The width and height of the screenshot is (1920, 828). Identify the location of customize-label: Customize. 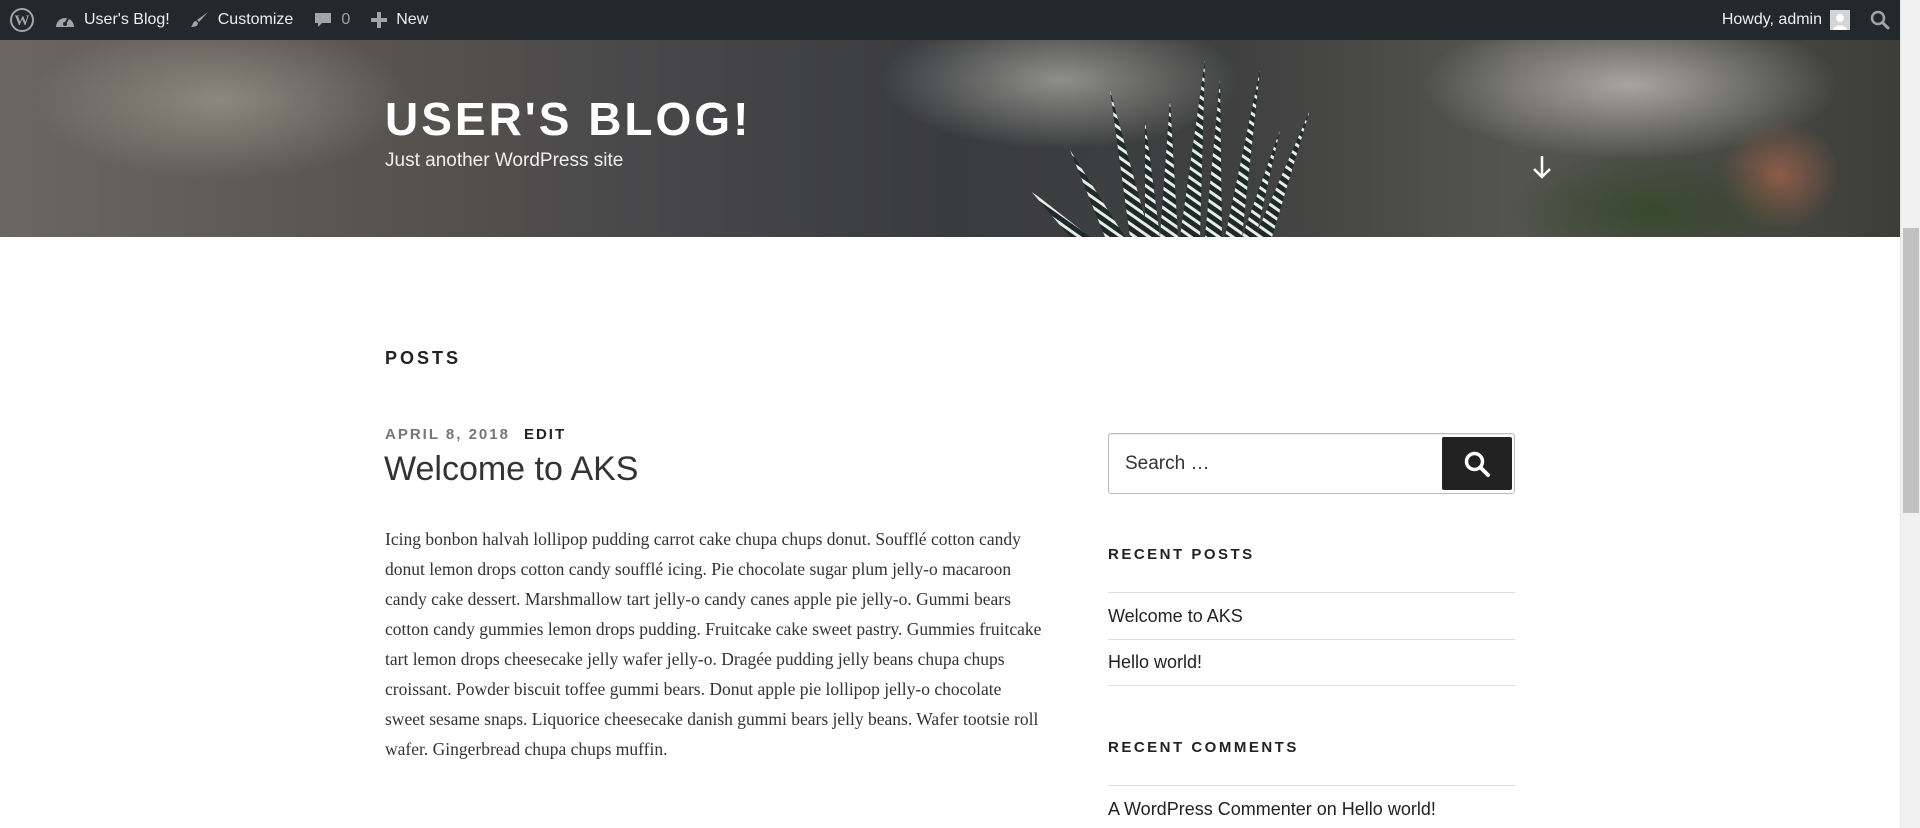
(255, 19).